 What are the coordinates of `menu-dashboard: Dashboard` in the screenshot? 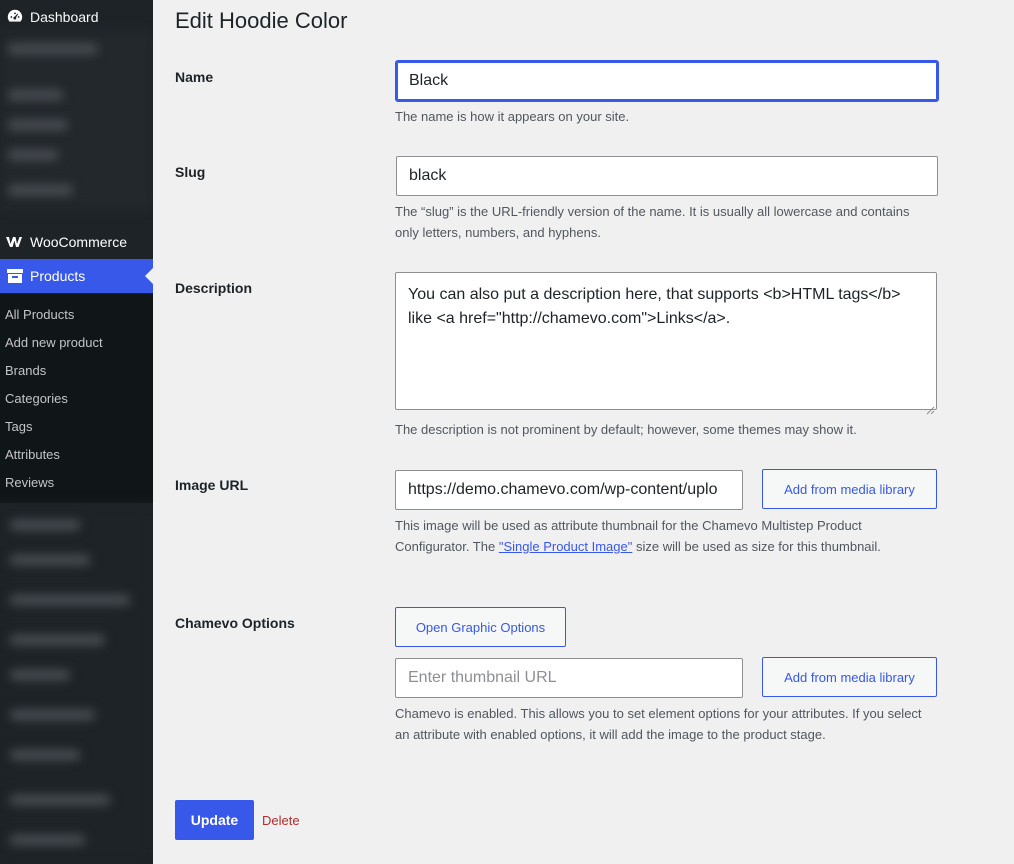 It's located at (76, 17).